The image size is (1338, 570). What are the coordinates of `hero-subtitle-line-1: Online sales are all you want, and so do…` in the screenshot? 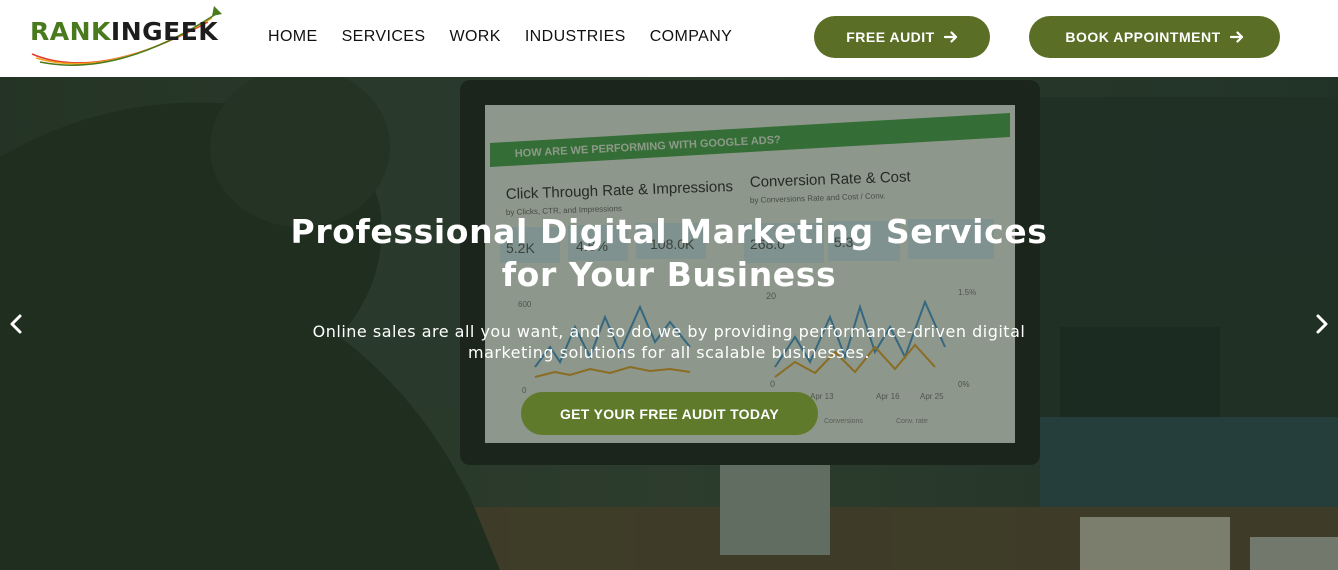 It's located at (669, 331).